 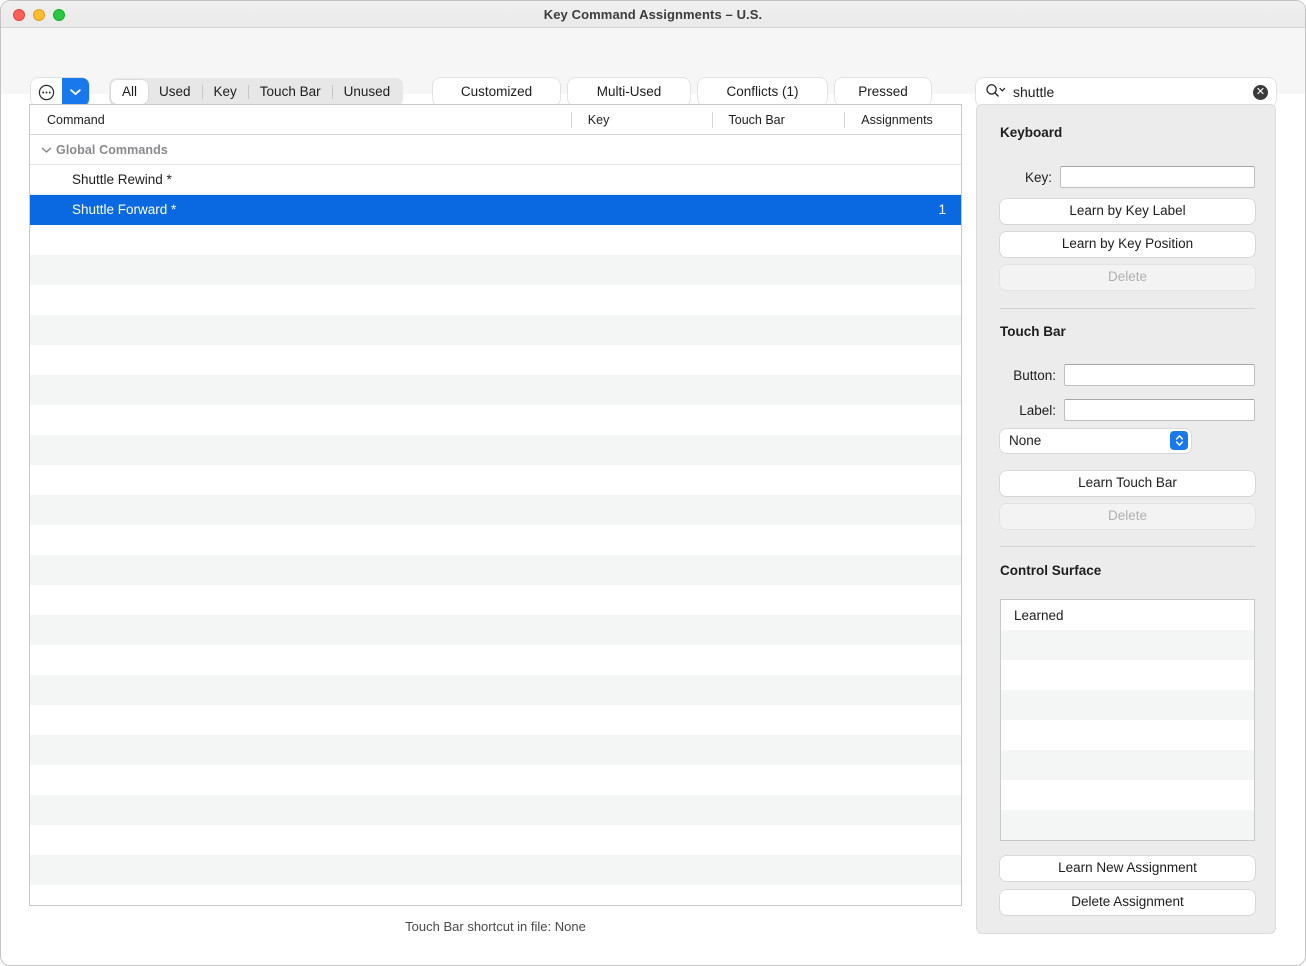 I want to click on customized-button: Customized, so click(x=496, y=92).